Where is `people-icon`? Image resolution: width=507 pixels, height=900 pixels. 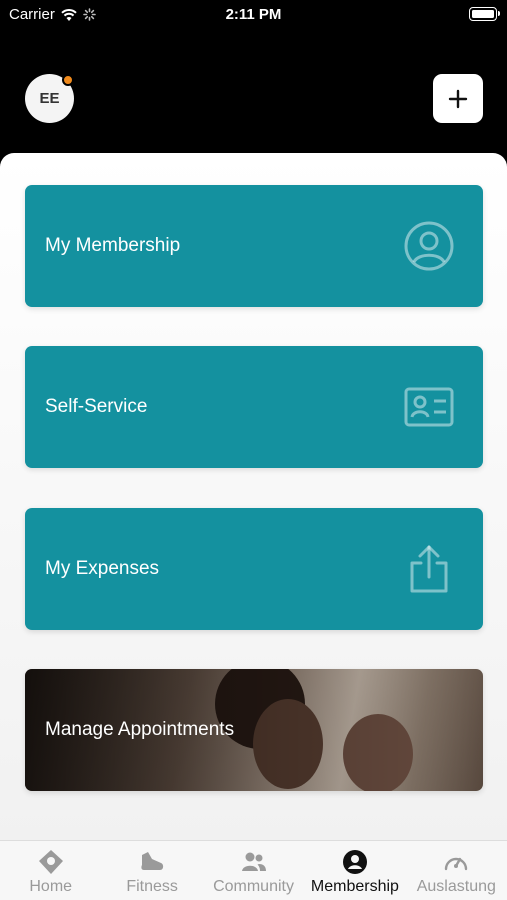 people-icon is located at coordinates (253, 861).